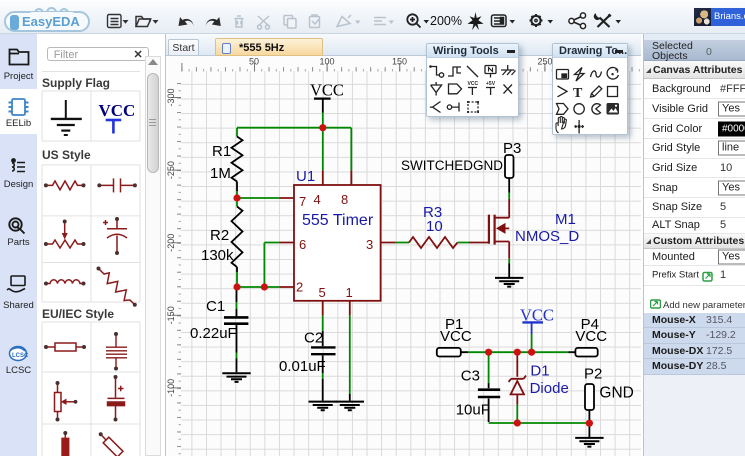  Describe the element at coordinates (539, 370) in the screenshot. I see `svg-text: D1` at that location.